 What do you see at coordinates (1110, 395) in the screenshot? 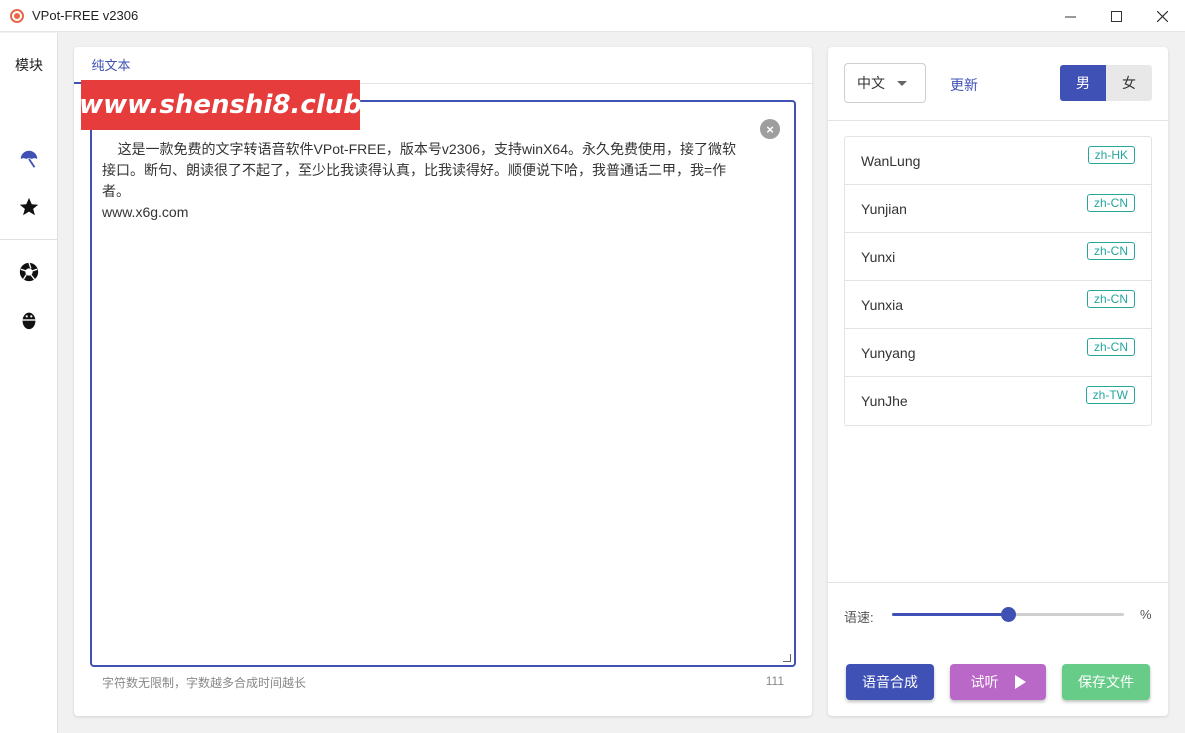
I see `locale-badge: zh-TW` at bounding box center [1110, 395].